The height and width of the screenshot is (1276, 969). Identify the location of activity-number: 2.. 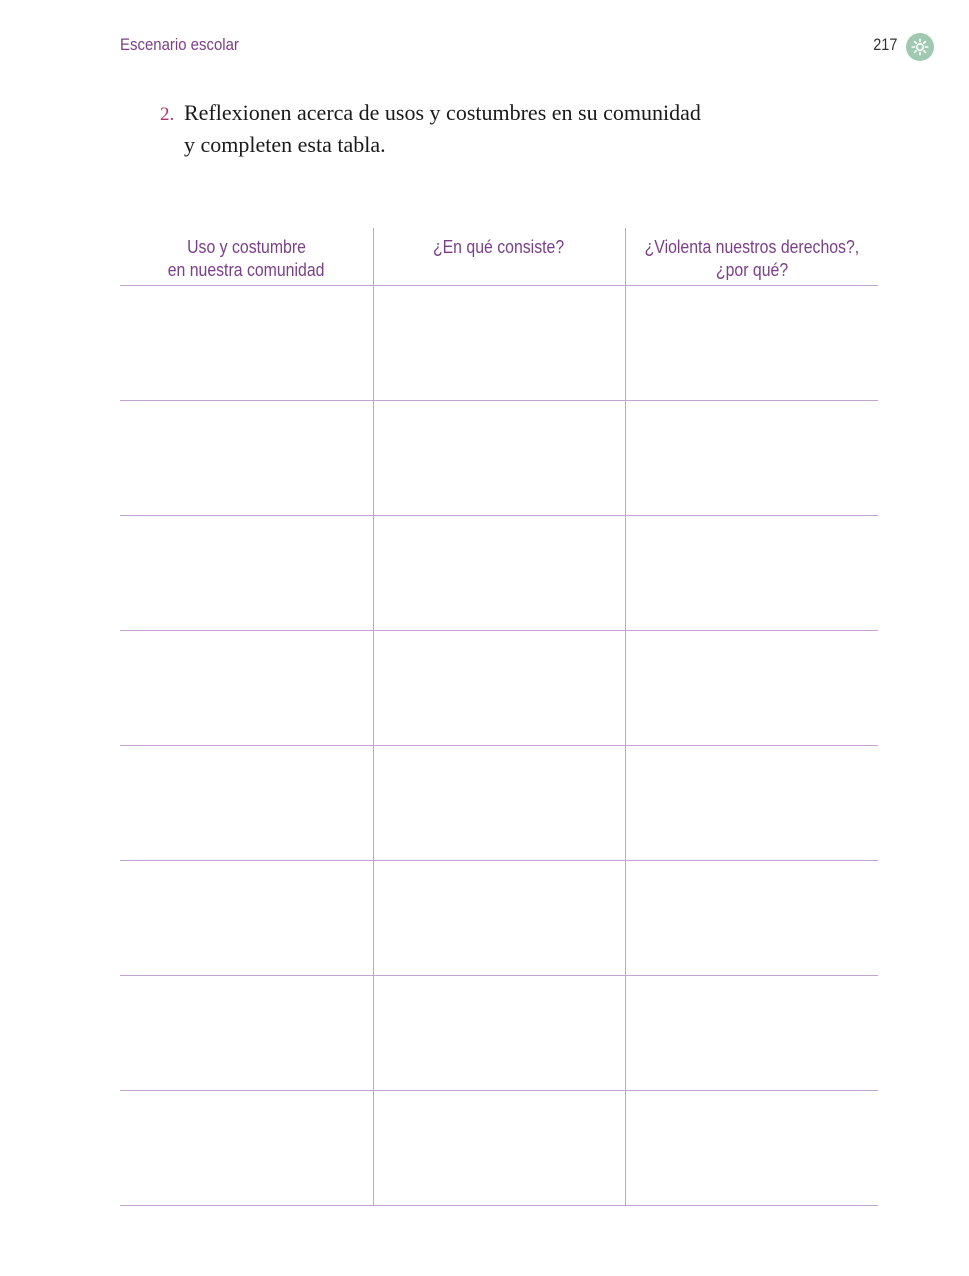
(167, 114).